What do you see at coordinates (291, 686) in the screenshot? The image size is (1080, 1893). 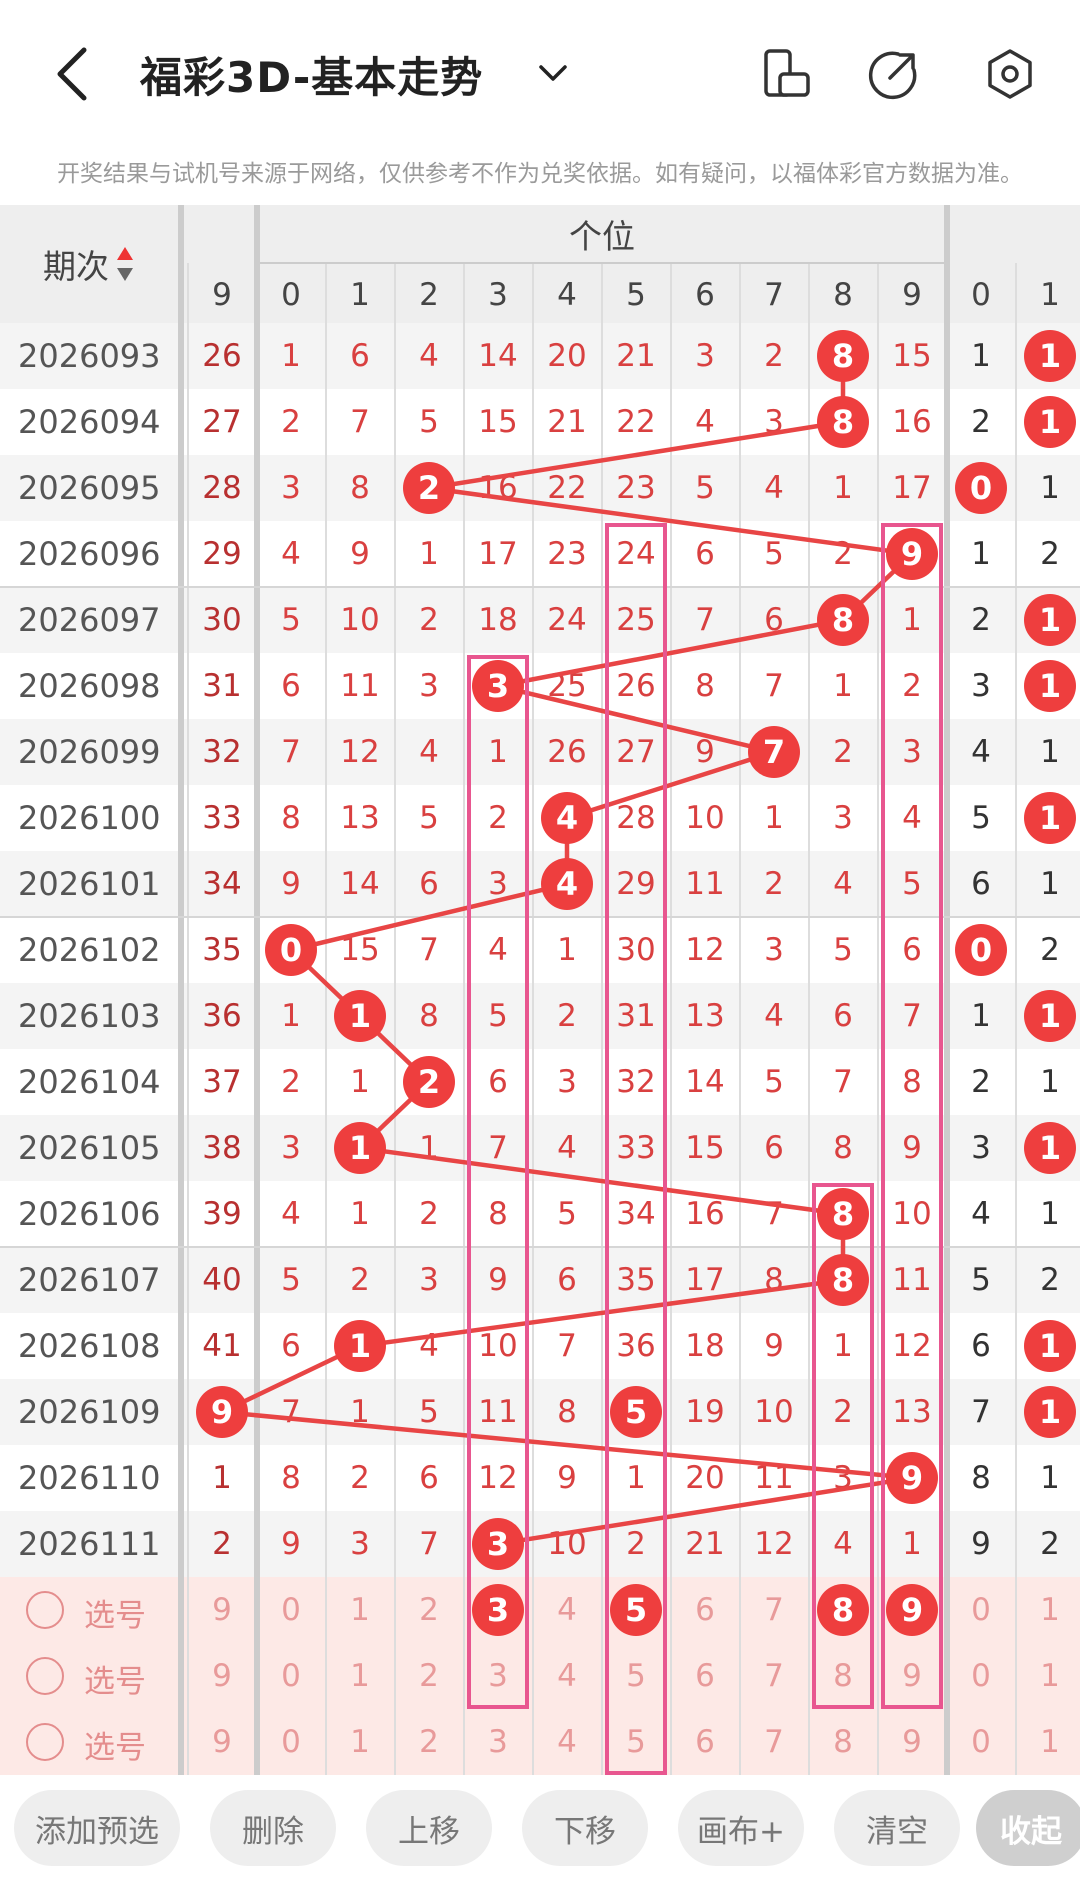 I see `miss-count-cell: 6` at bounding box center [291, 686].